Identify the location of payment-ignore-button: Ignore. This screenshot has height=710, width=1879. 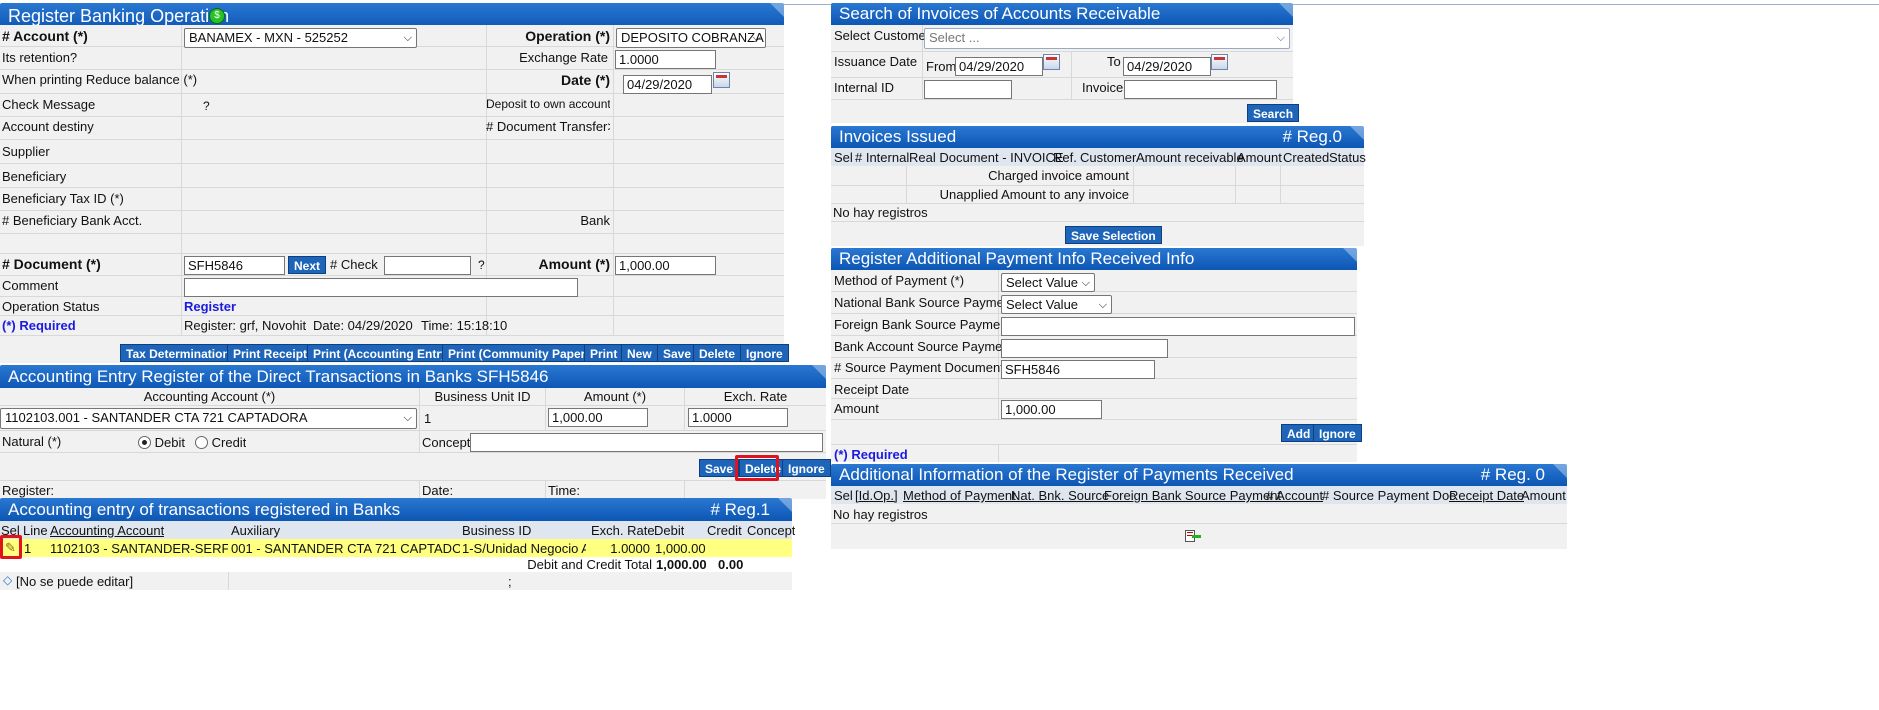
(1337, 433).